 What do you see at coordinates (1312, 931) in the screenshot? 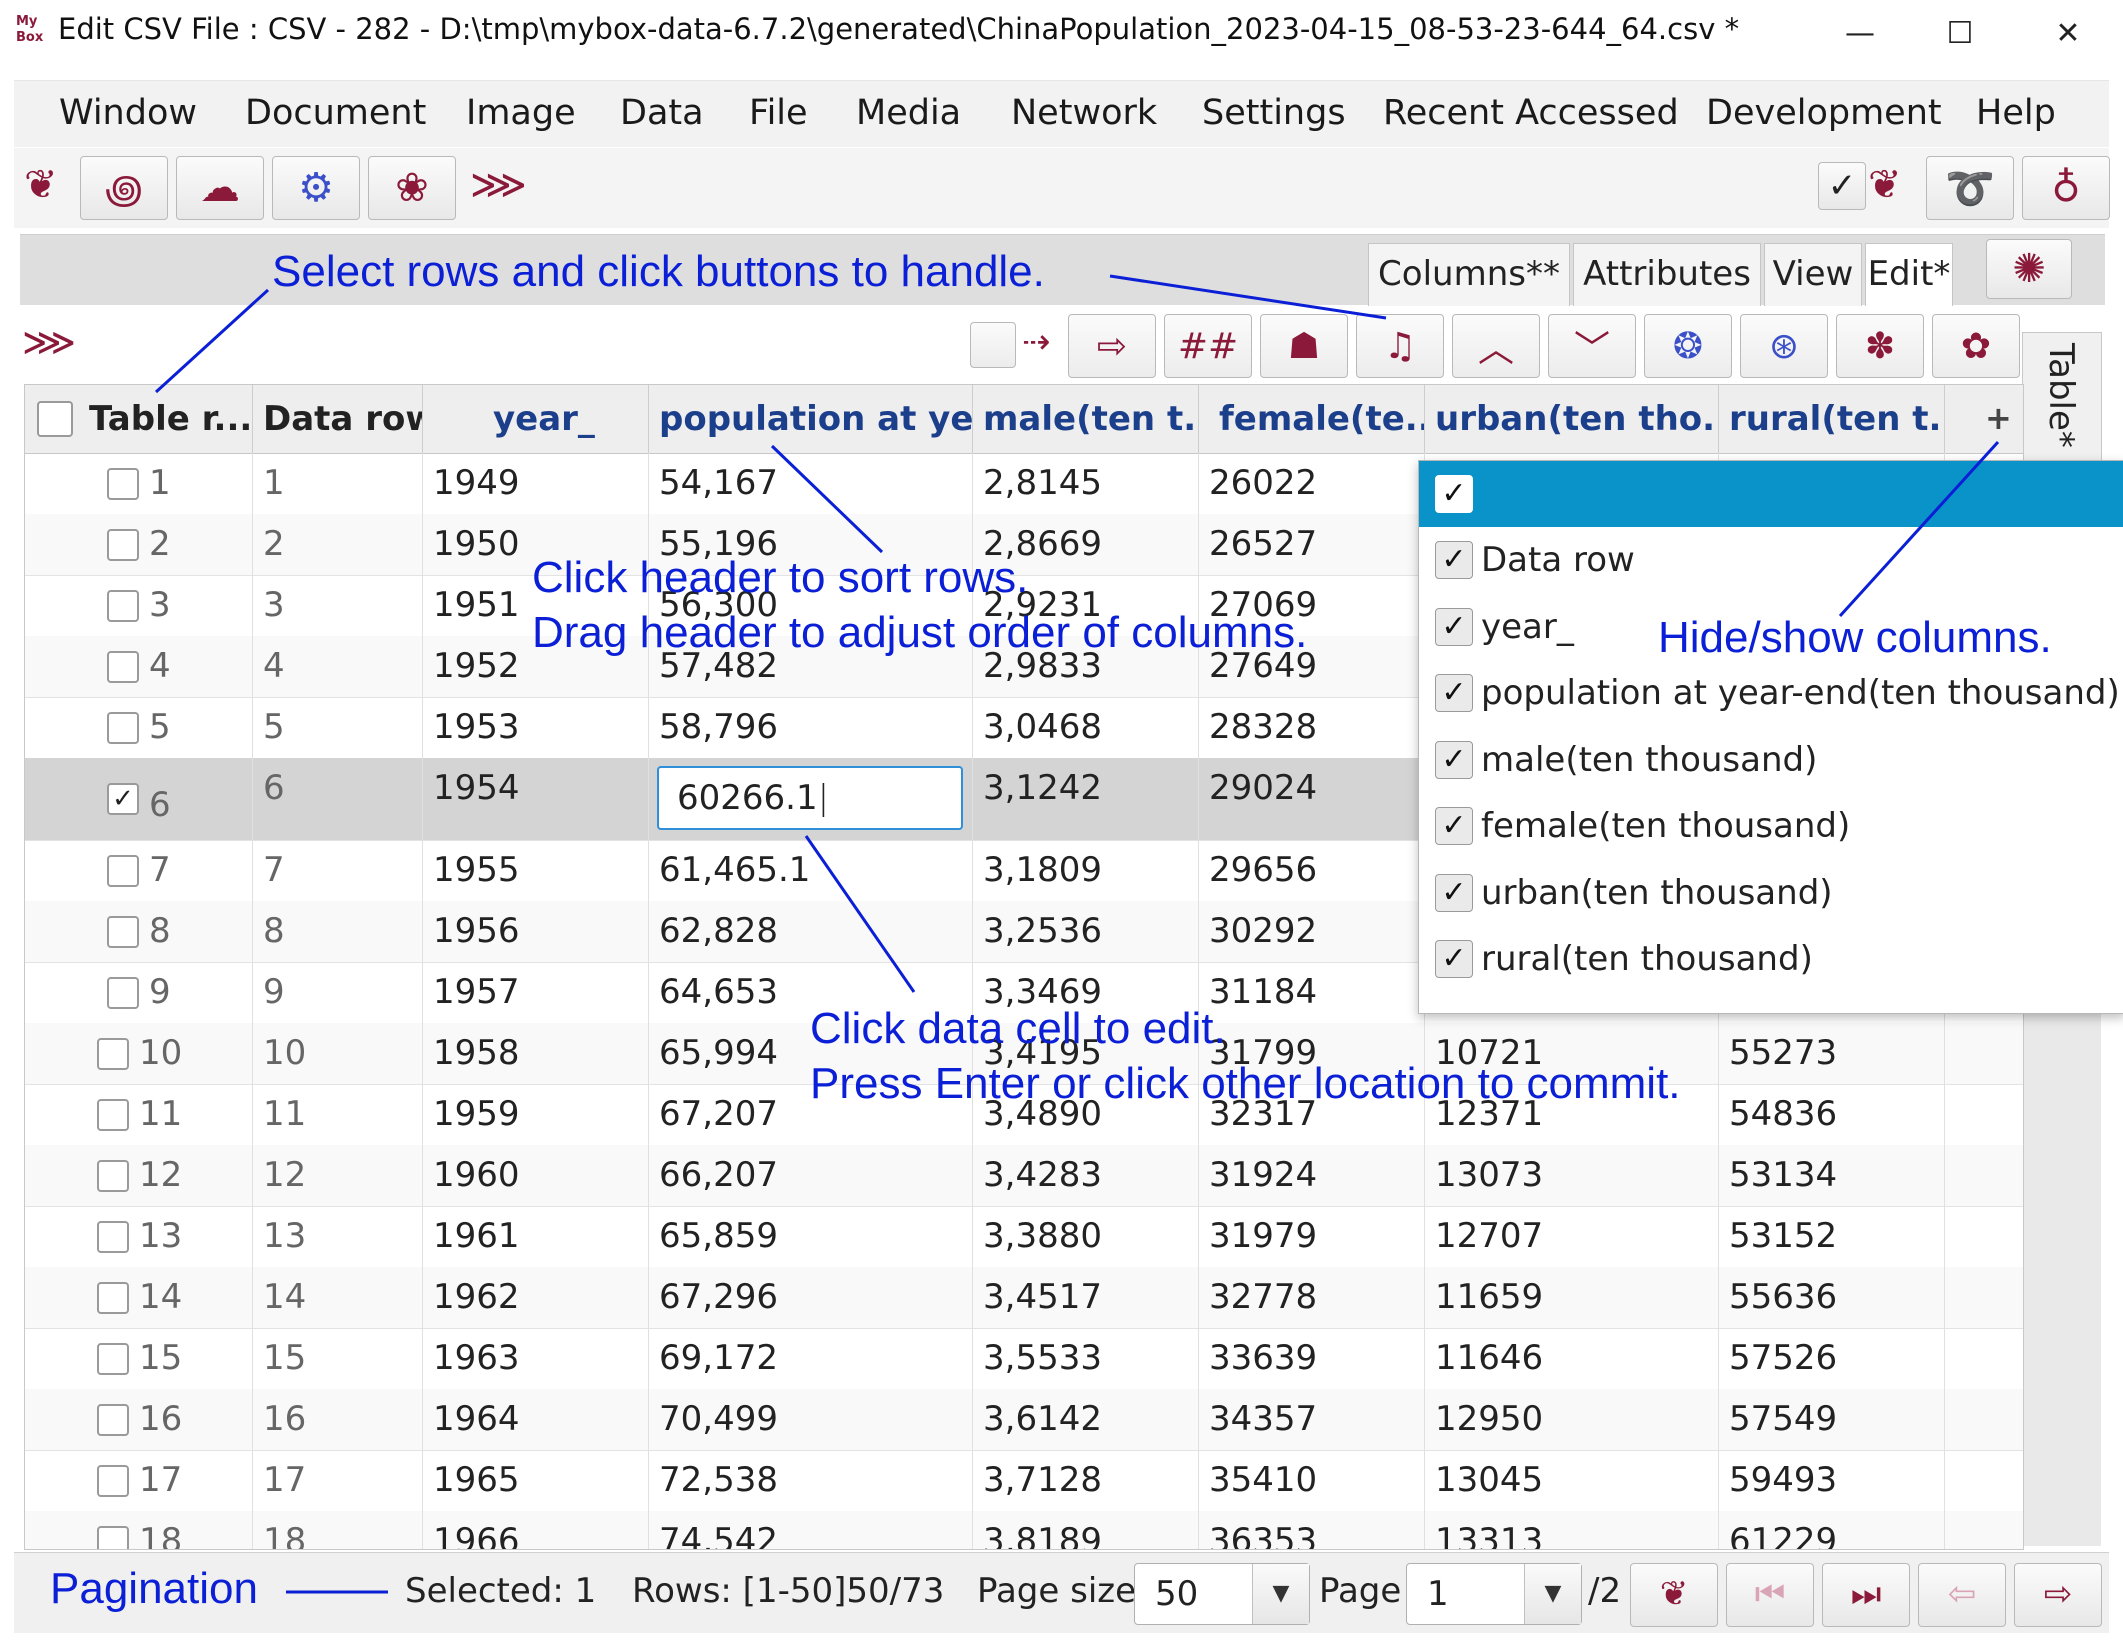
I see `cell-female: 30292` at bounding box center [1312, 931].